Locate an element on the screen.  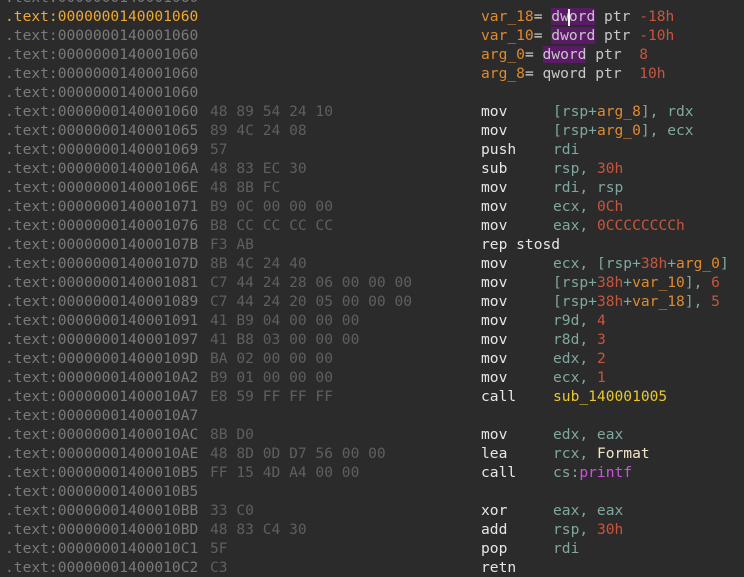
operands: ecx, 1 is located at coordinates (579, 377).